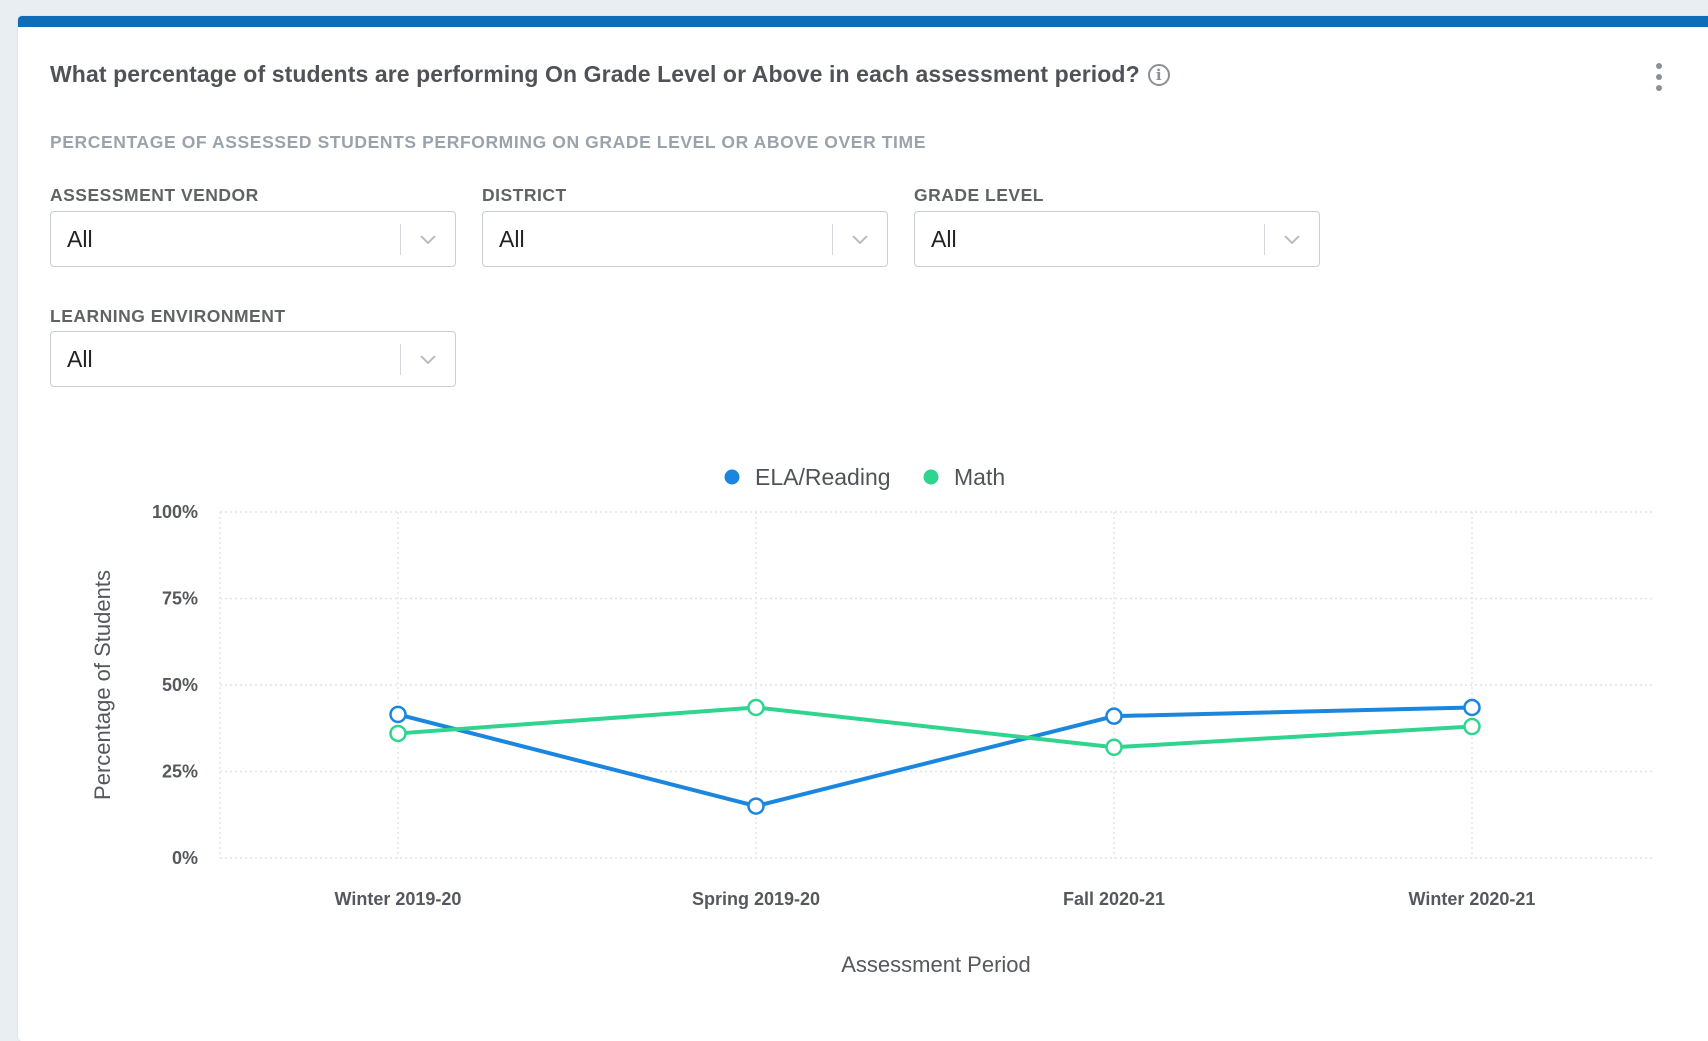  Describe the element at coordinates (180, 685) in the screenshot. I see `y-tick-label: 50%` at that location.